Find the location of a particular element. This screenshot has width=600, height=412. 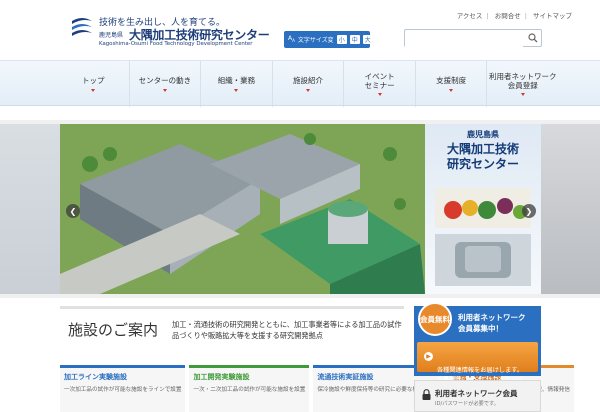

search-icon is located at coordinates (533, 38).